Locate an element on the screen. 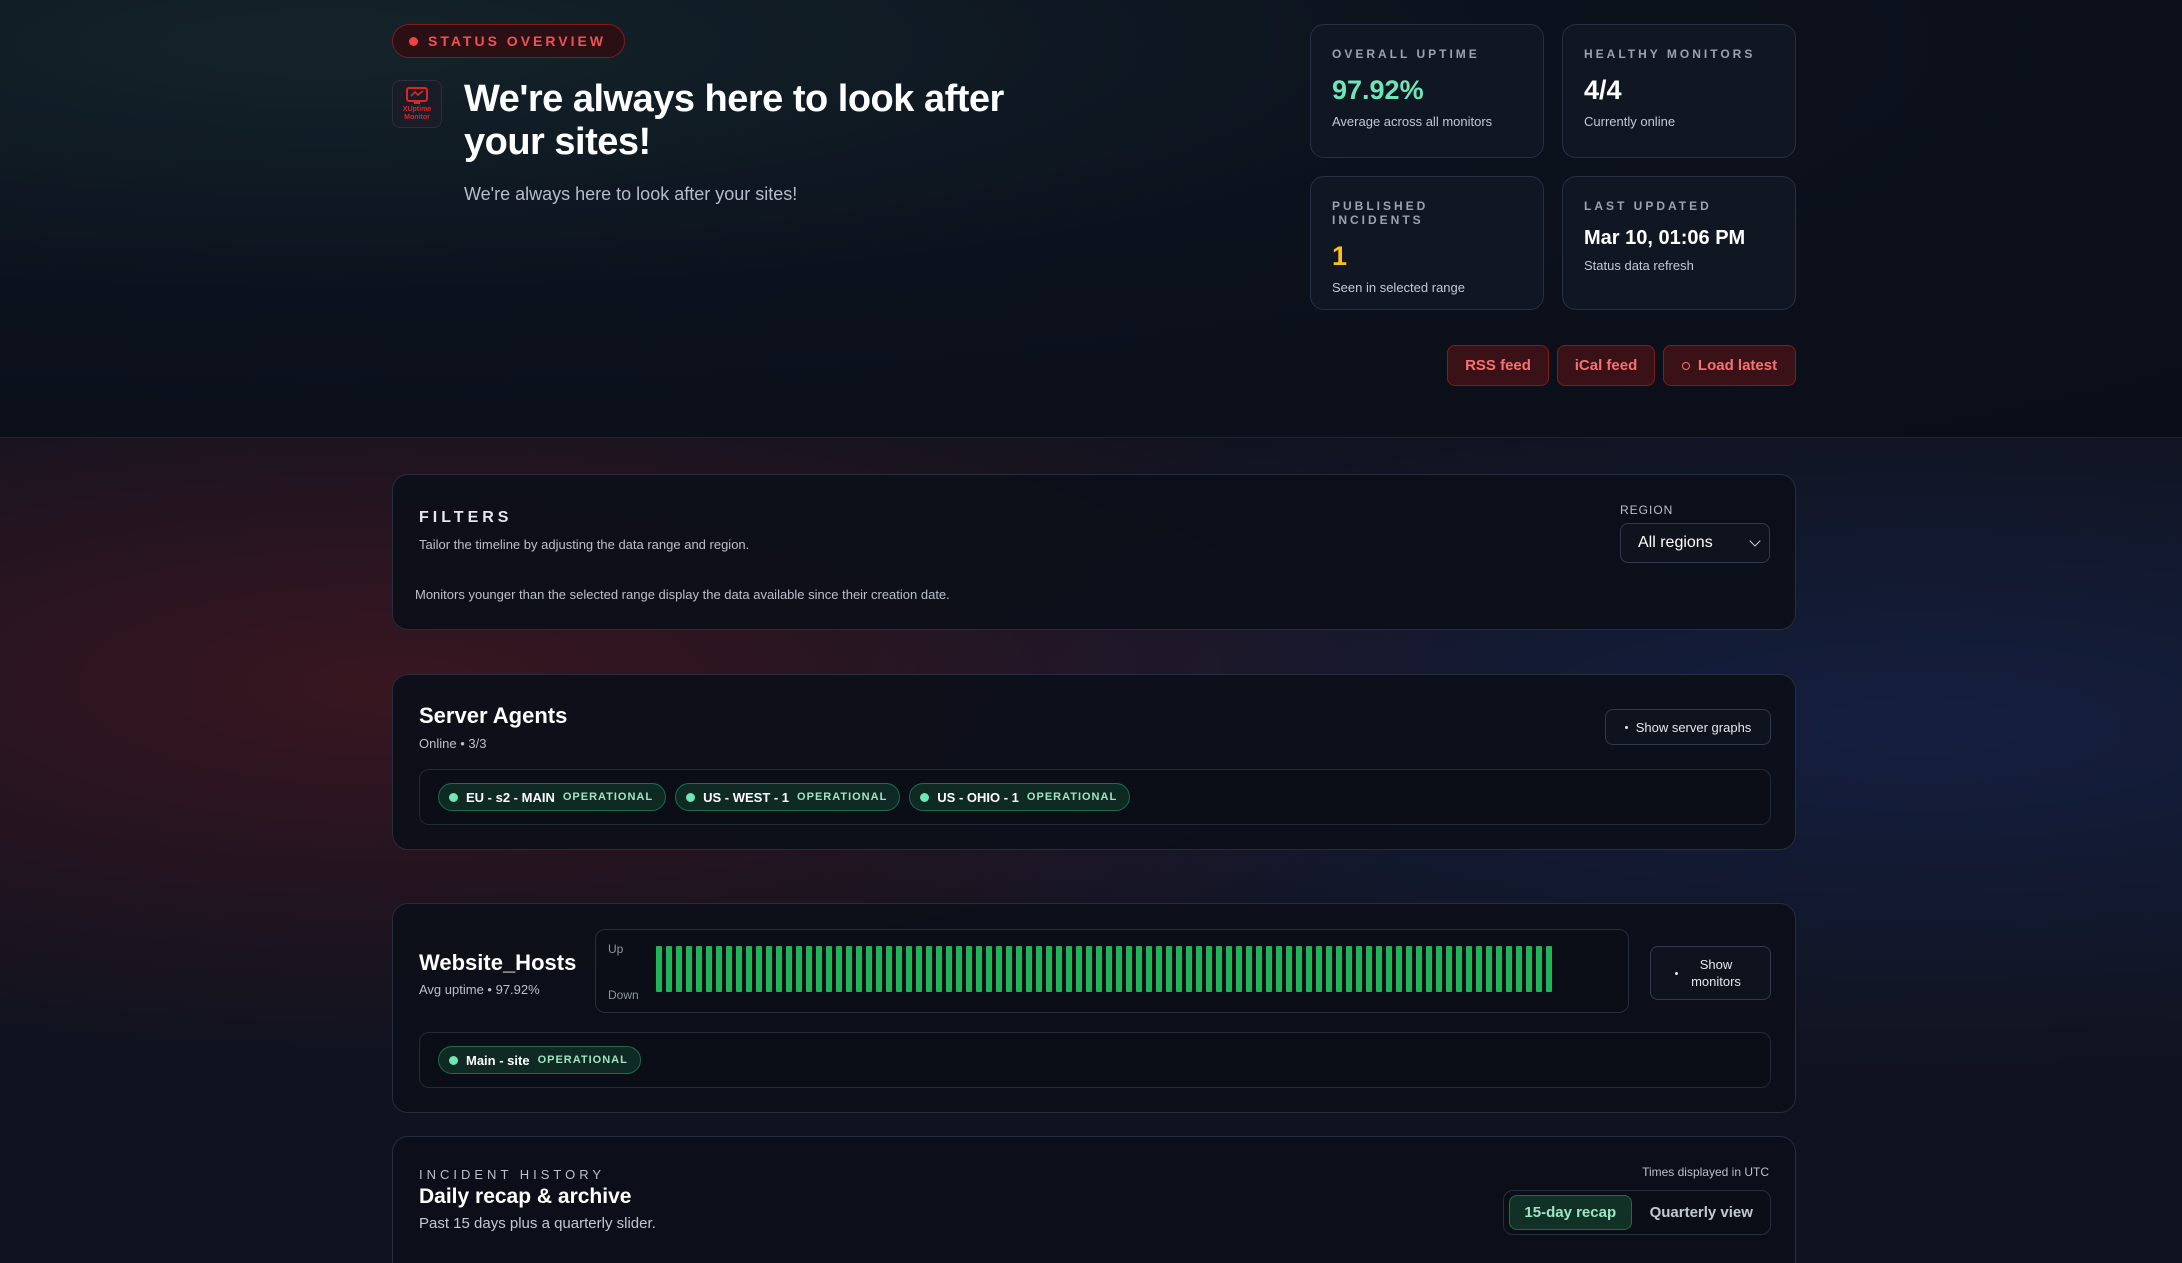  agent-chip: EU - s2 - MAIN OPERATIONAL is located at coordinates (552, 797).